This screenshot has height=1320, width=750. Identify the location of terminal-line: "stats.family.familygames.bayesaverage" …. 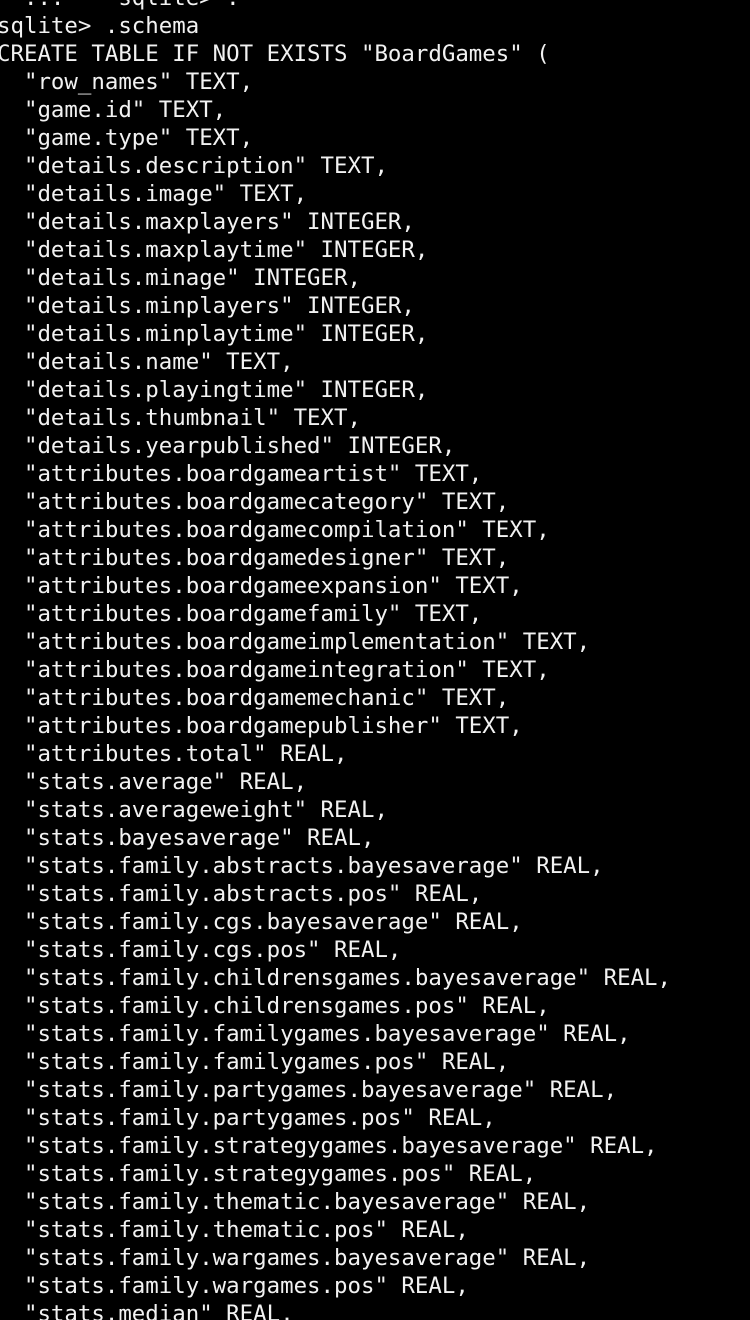
(315, 1034).